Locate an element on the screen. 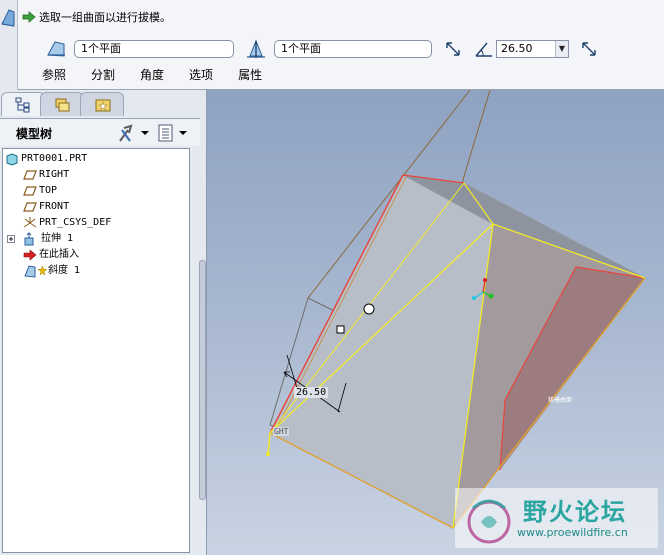  expand-plus-icon is located at coordinates (11, 239).